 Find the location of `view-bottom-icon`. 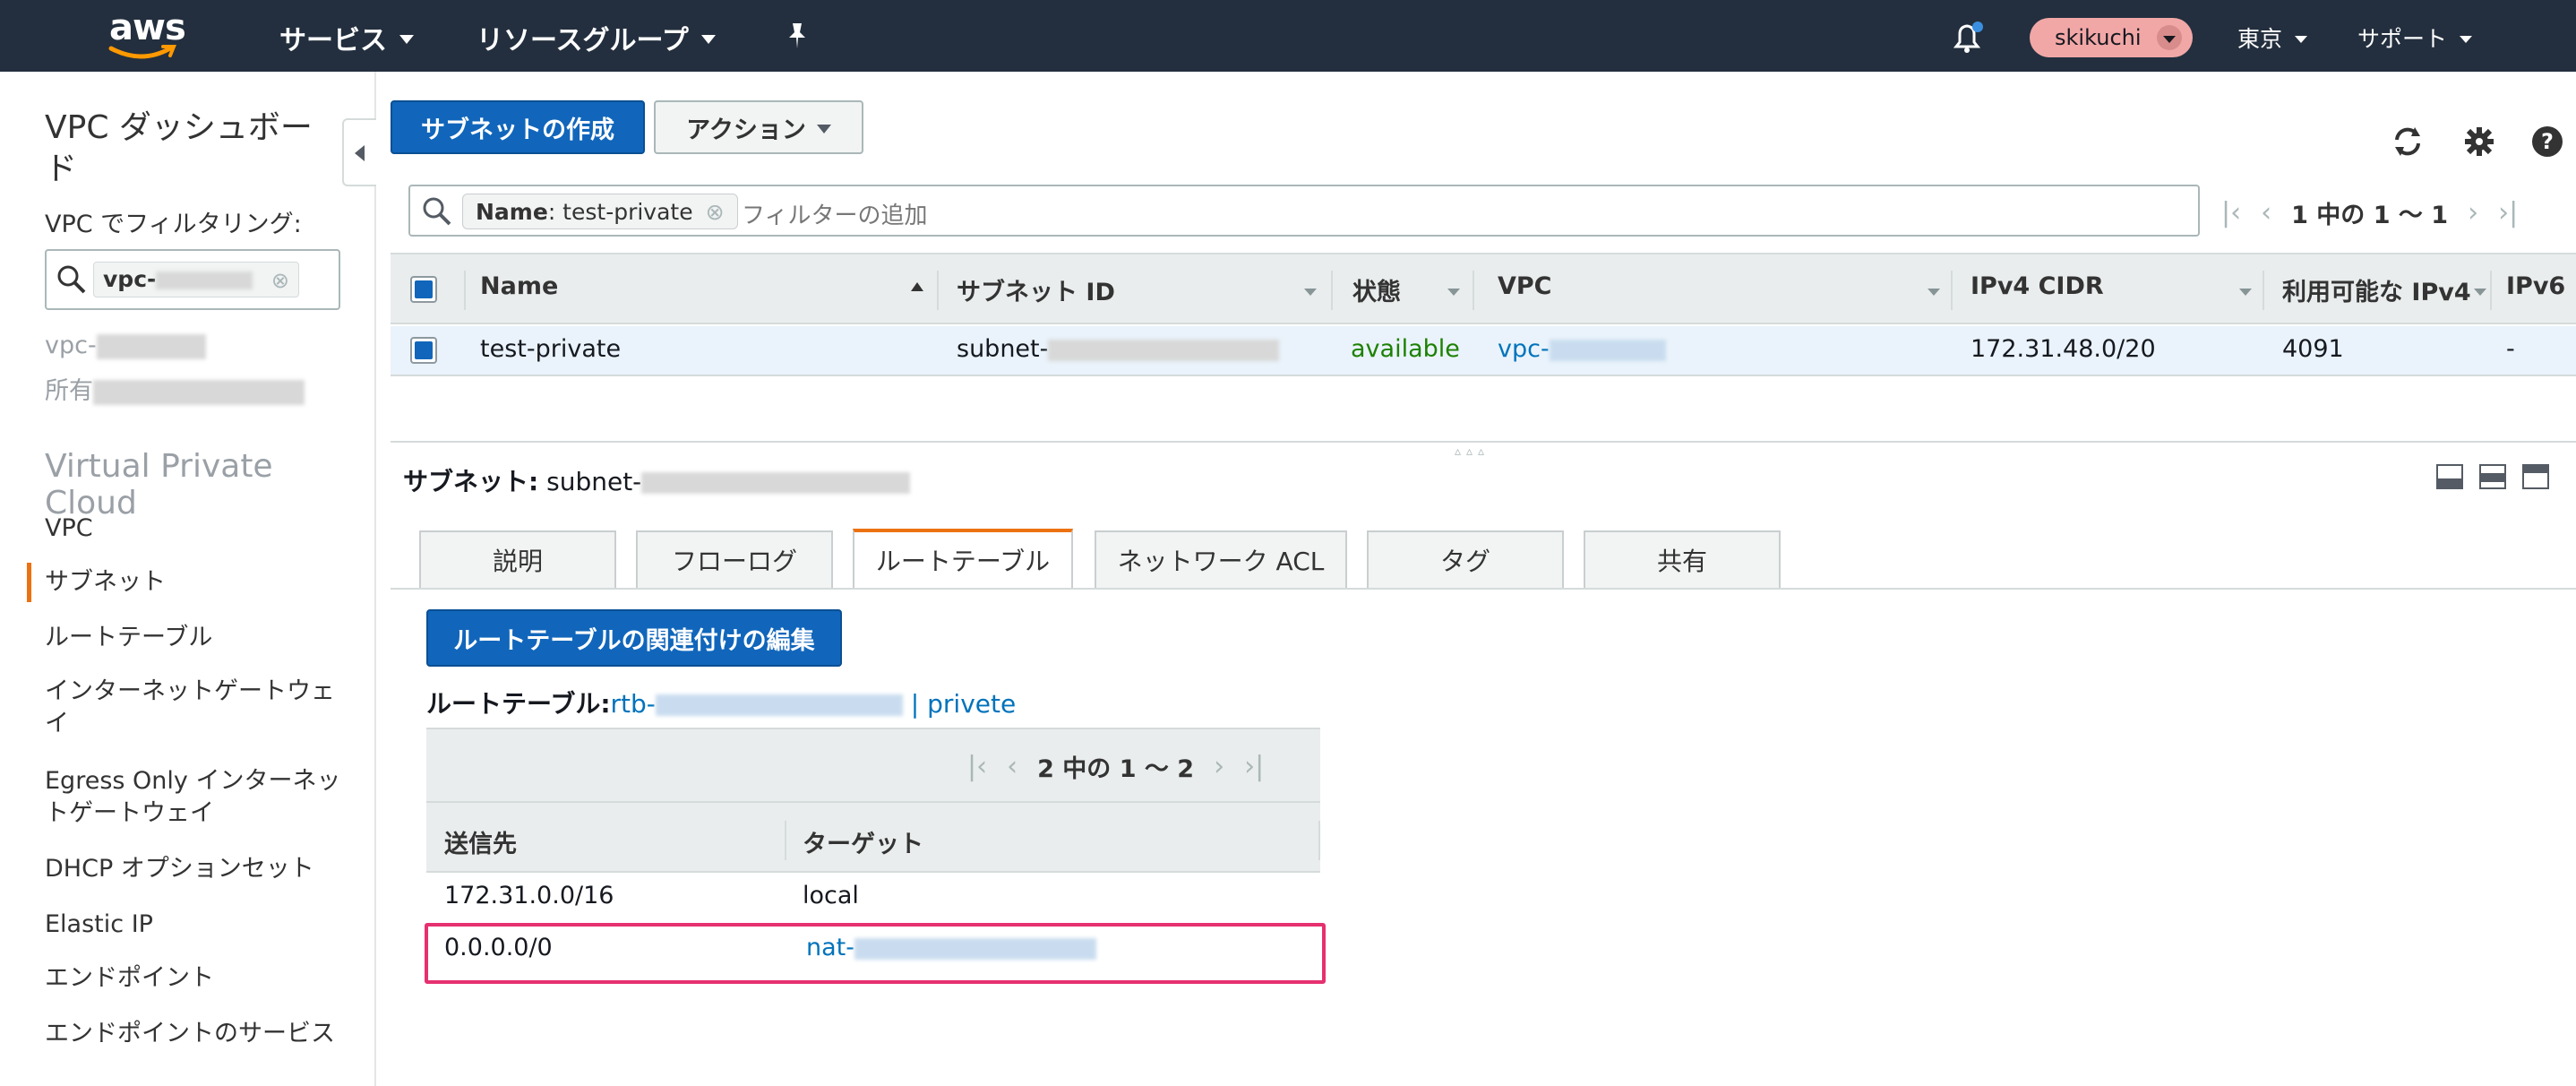

view-bottom-icon is located at coordinates (2449, 477).